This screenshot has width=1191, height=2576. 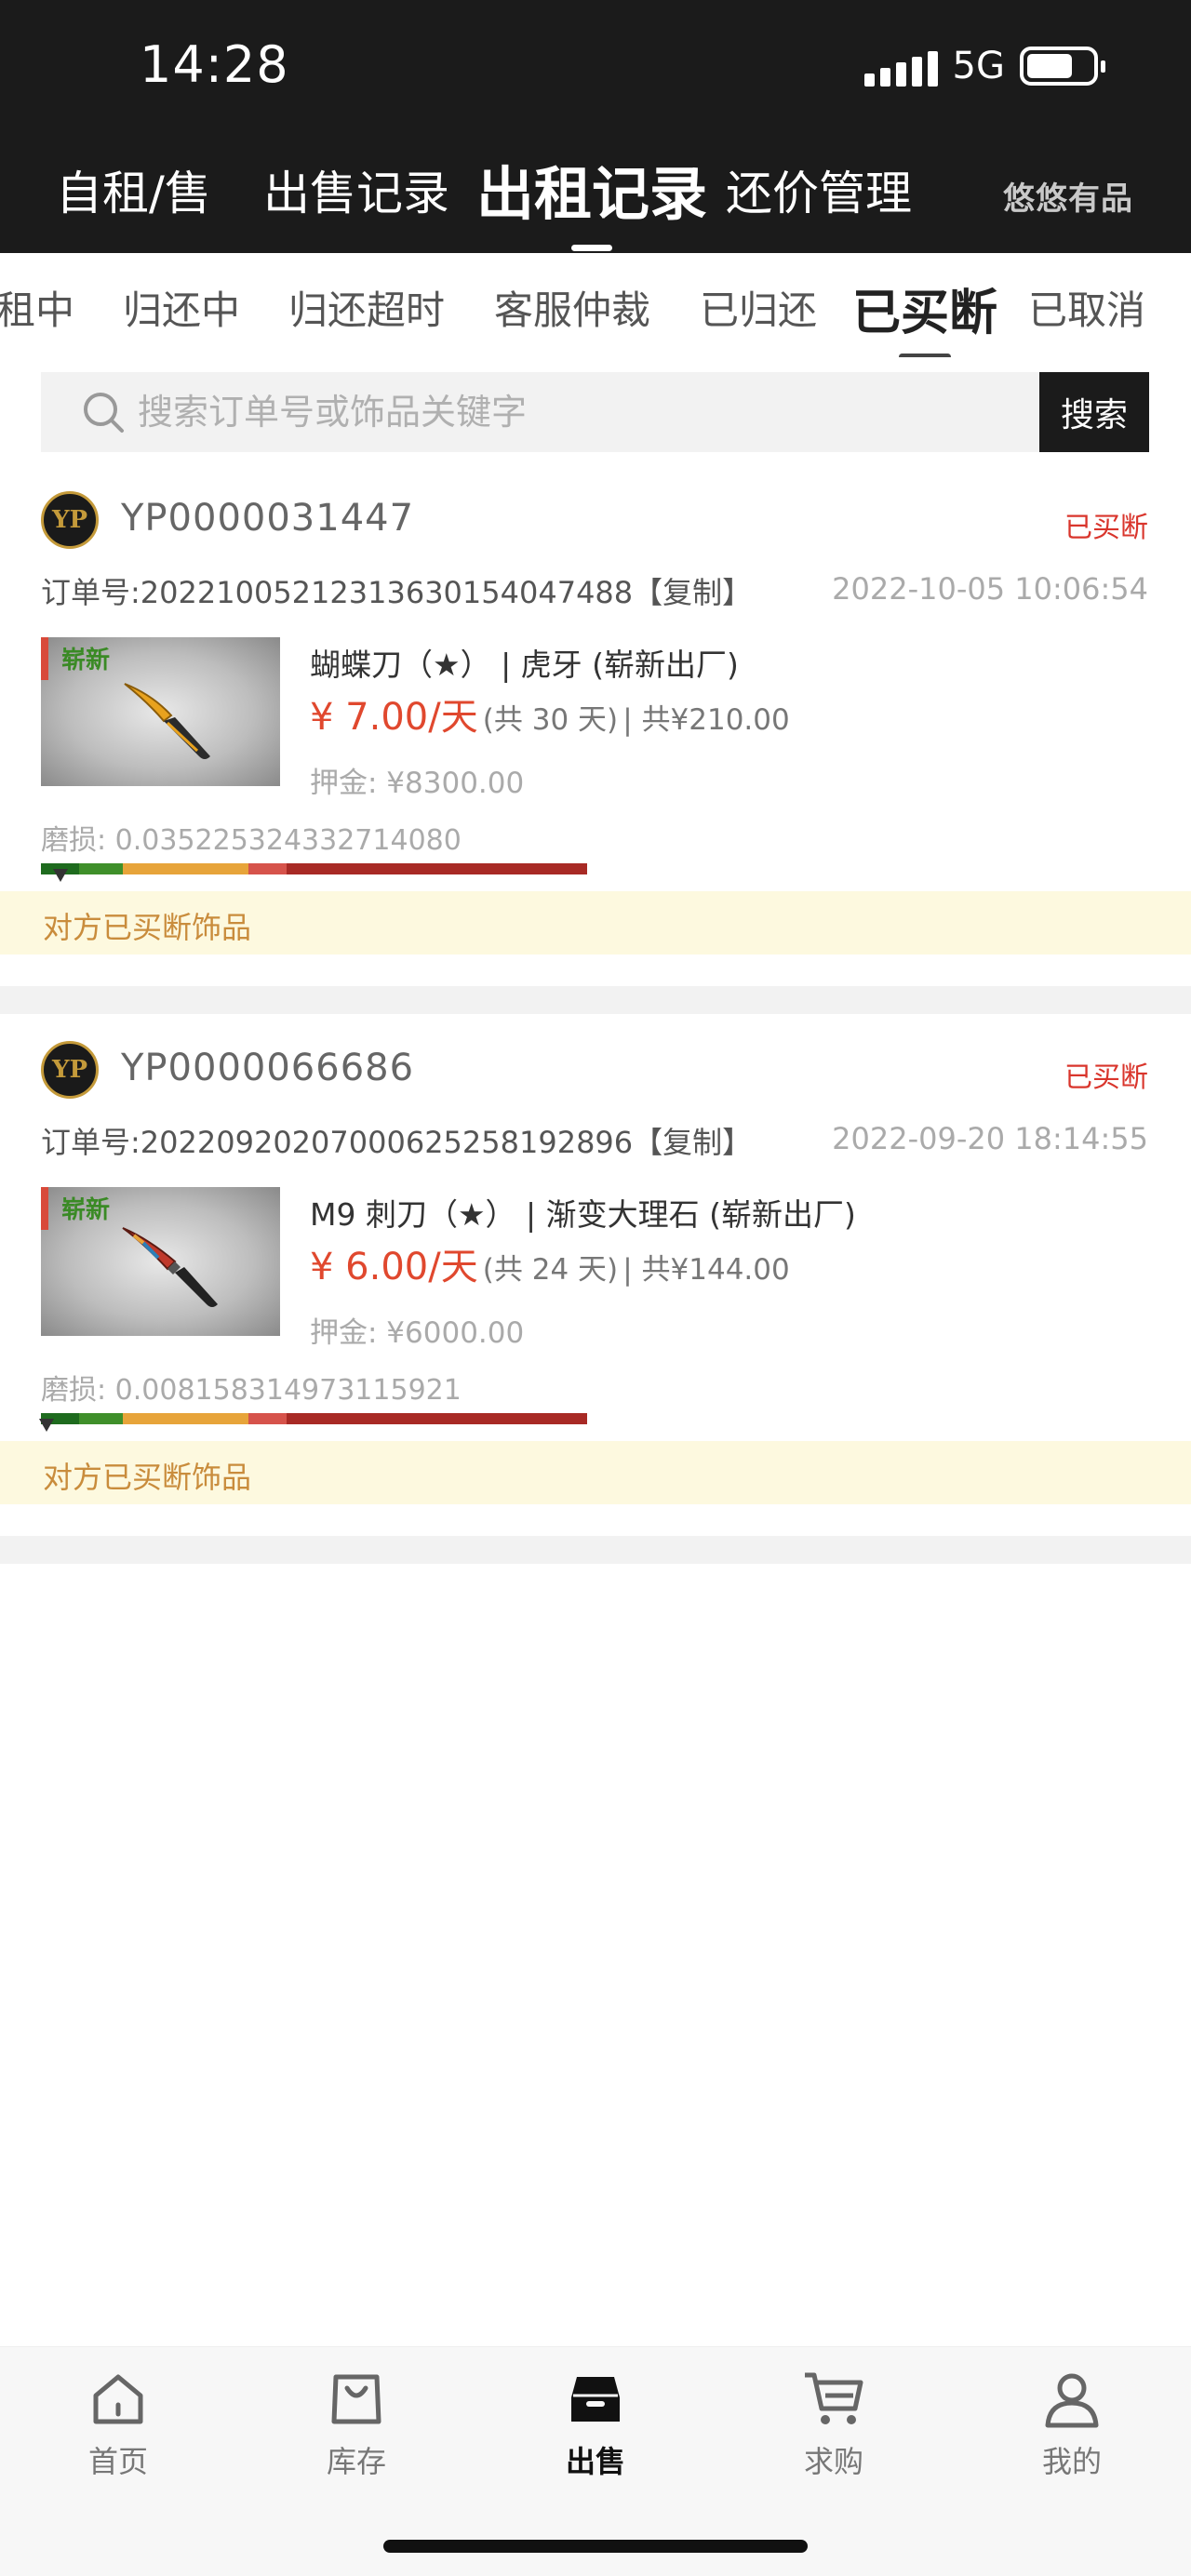 I want to click on status-time: 14:28, so click(x=214, y=64).